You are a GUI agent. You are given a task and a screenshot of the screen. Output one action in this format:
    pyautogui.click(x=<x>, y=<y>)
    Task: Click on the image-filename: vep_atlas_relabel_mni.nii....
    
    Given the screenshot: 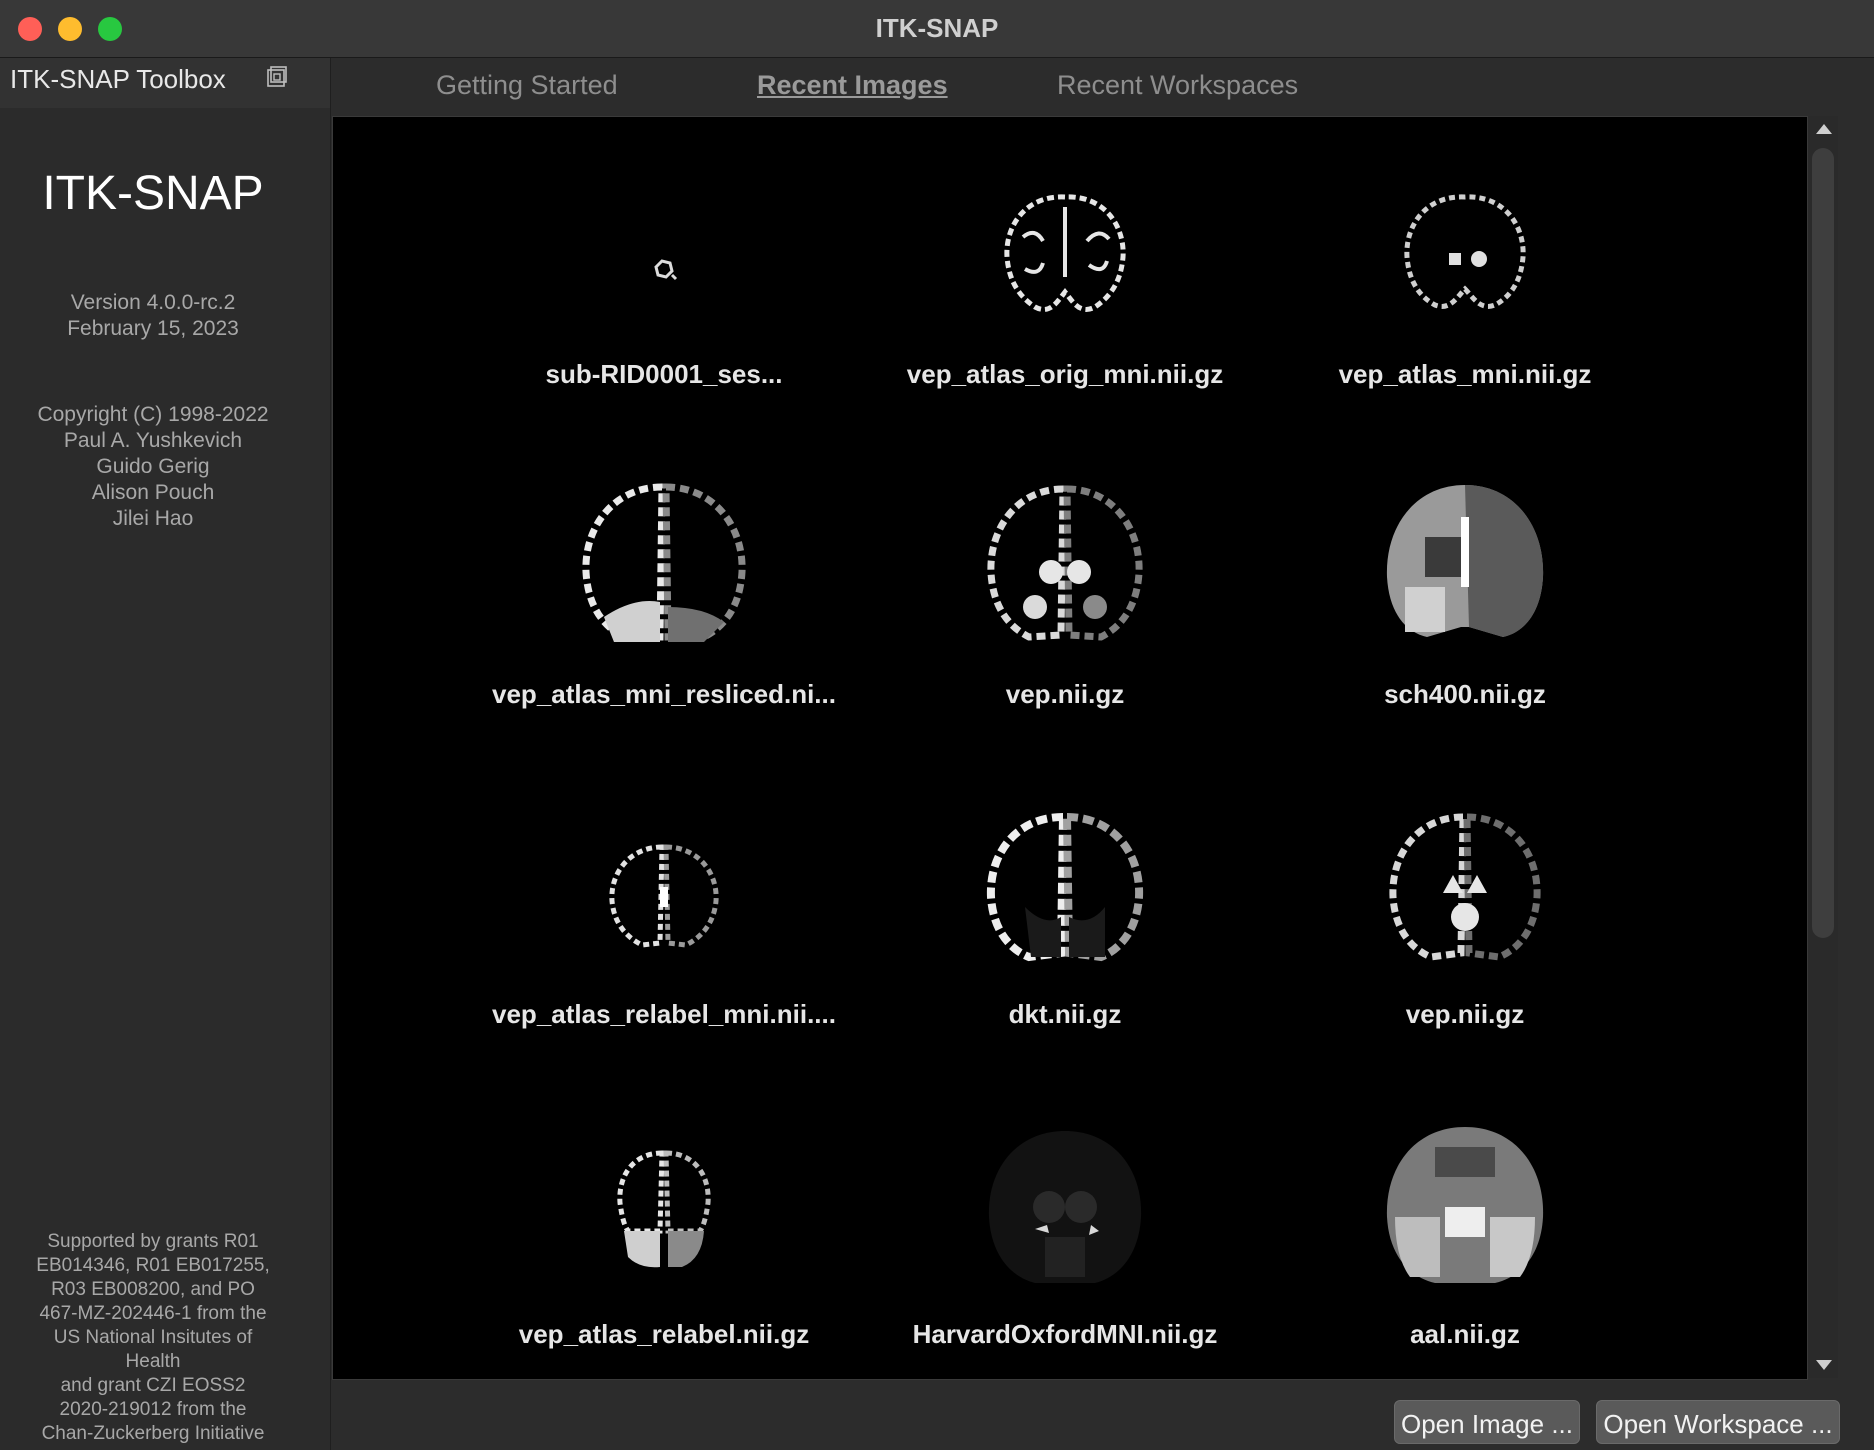 What is the action you would take?
    pyautogui.click(x=664, y=1014)
    